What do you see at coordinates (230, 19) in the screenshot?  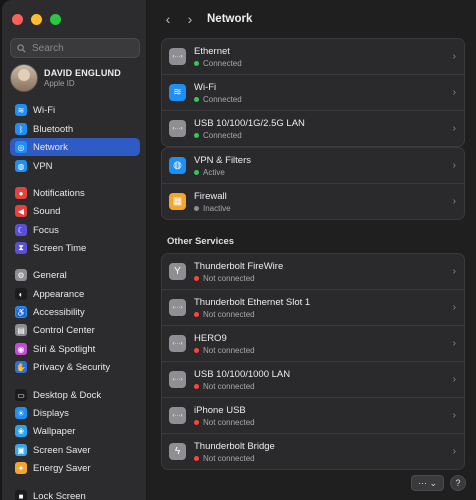 I see `page-title: Network` at bounding box center [230, 19].